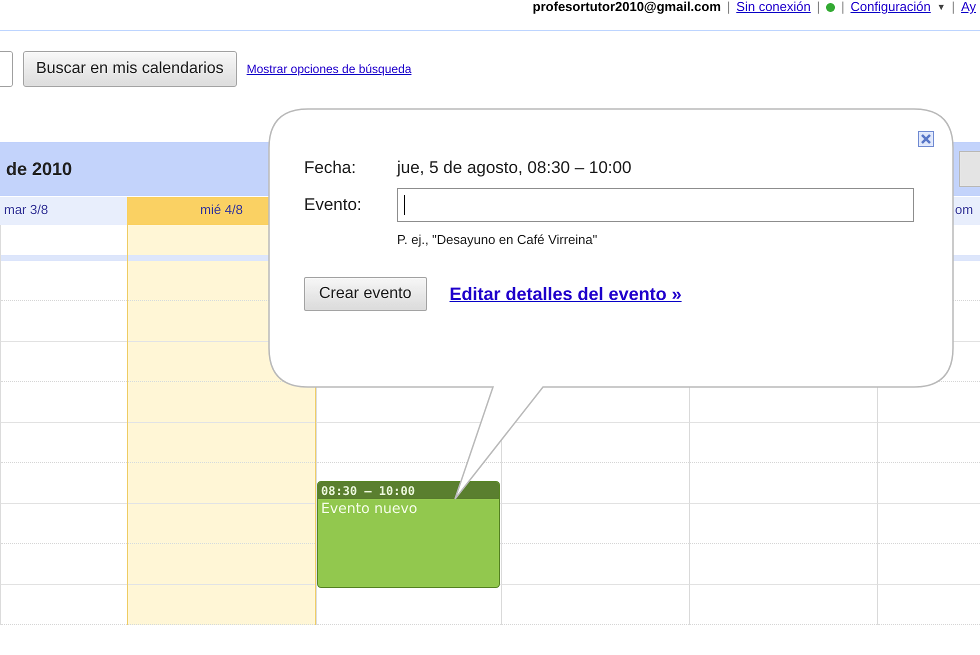 This screenshot has width=980, height=655. Describe the element at coordinates (329, 69) in the screenshot. I see `search-options-link: Mostrar opciones de búsqueda` at that location.